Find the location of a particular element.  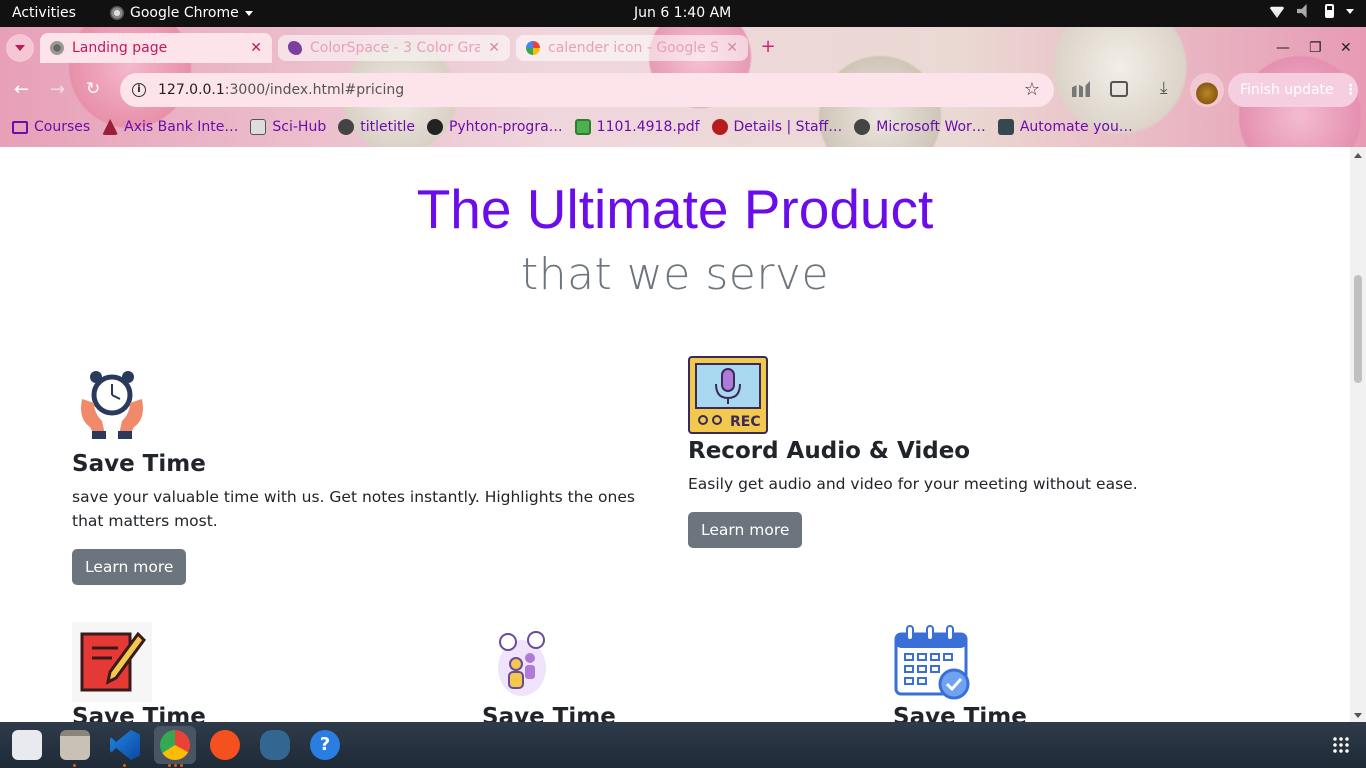

show-applications-icon is located at coordinates (1341, 745).